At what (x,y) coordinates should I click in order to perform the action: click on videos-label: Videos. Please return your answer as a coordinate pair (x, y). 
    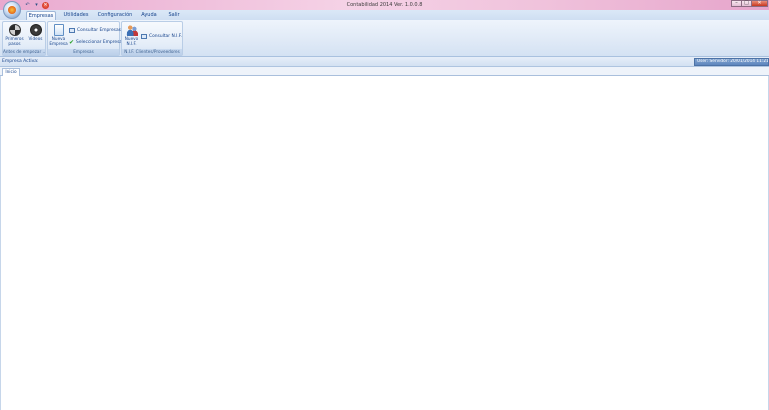
    Looking at the image, I should click on (35, 38).